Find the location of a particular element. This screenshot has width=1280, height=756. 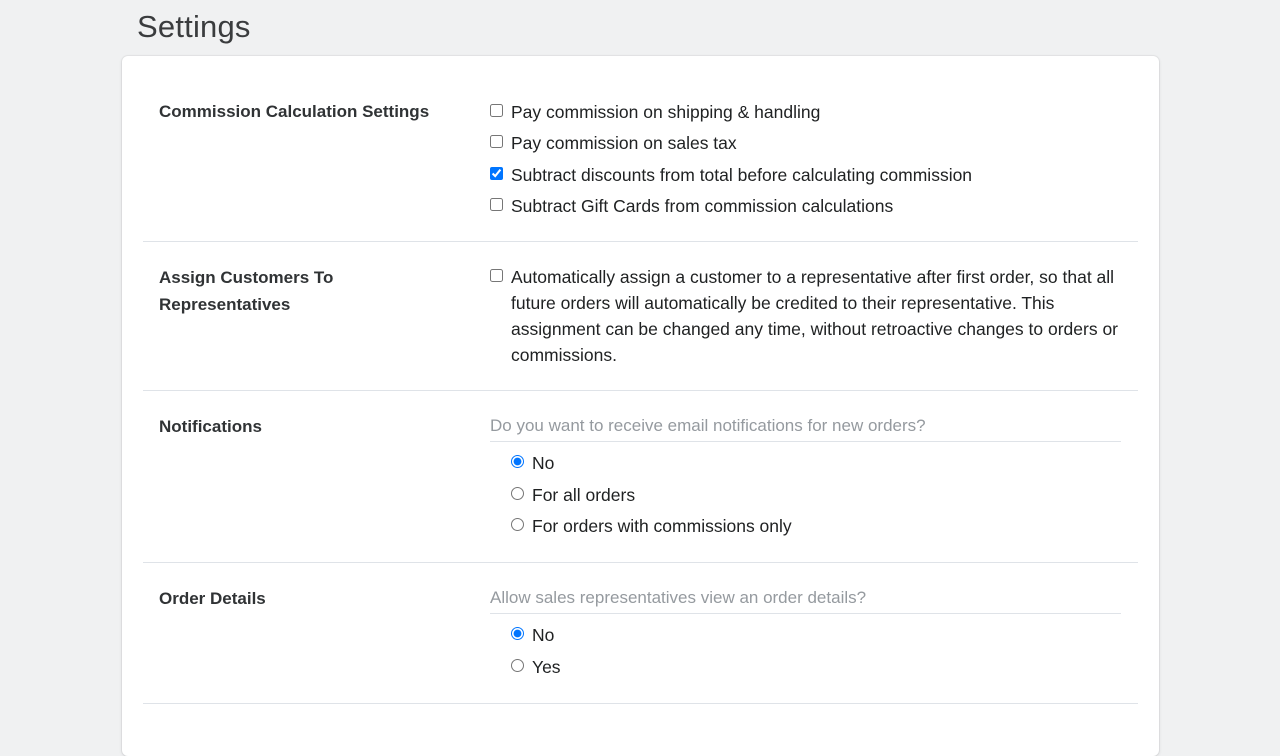

notifications-section-title: Notifications is located at coordinates (210, 426).